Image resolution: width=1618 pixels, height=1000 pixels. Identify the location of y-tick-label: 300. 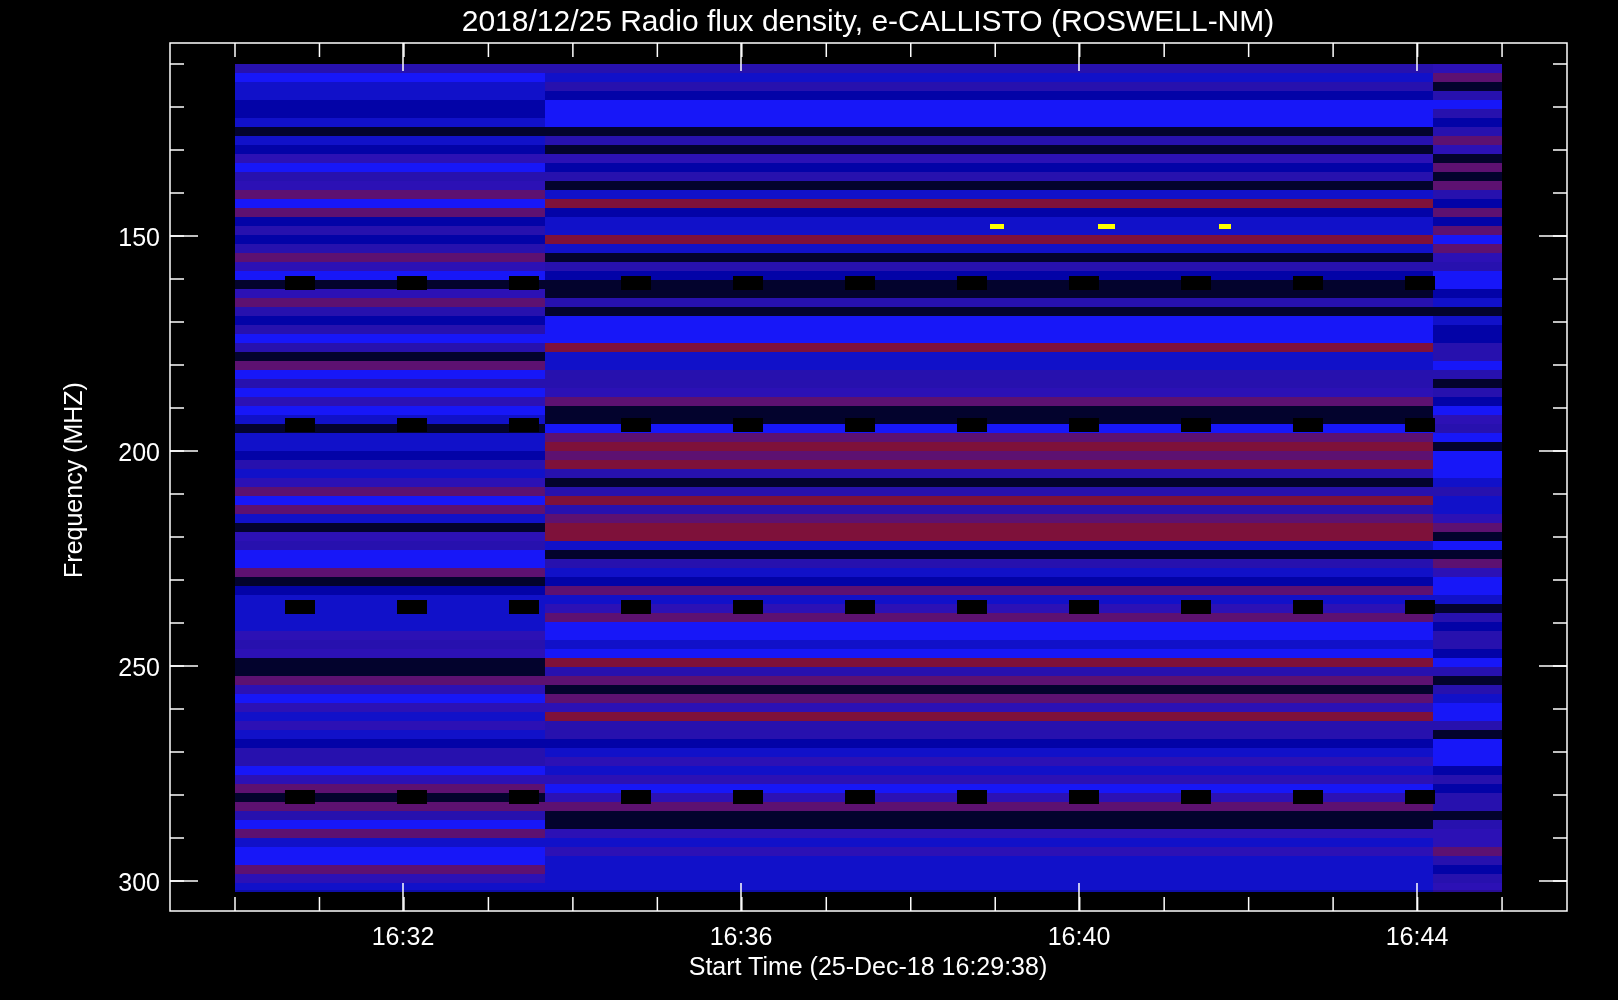
(139, 882).